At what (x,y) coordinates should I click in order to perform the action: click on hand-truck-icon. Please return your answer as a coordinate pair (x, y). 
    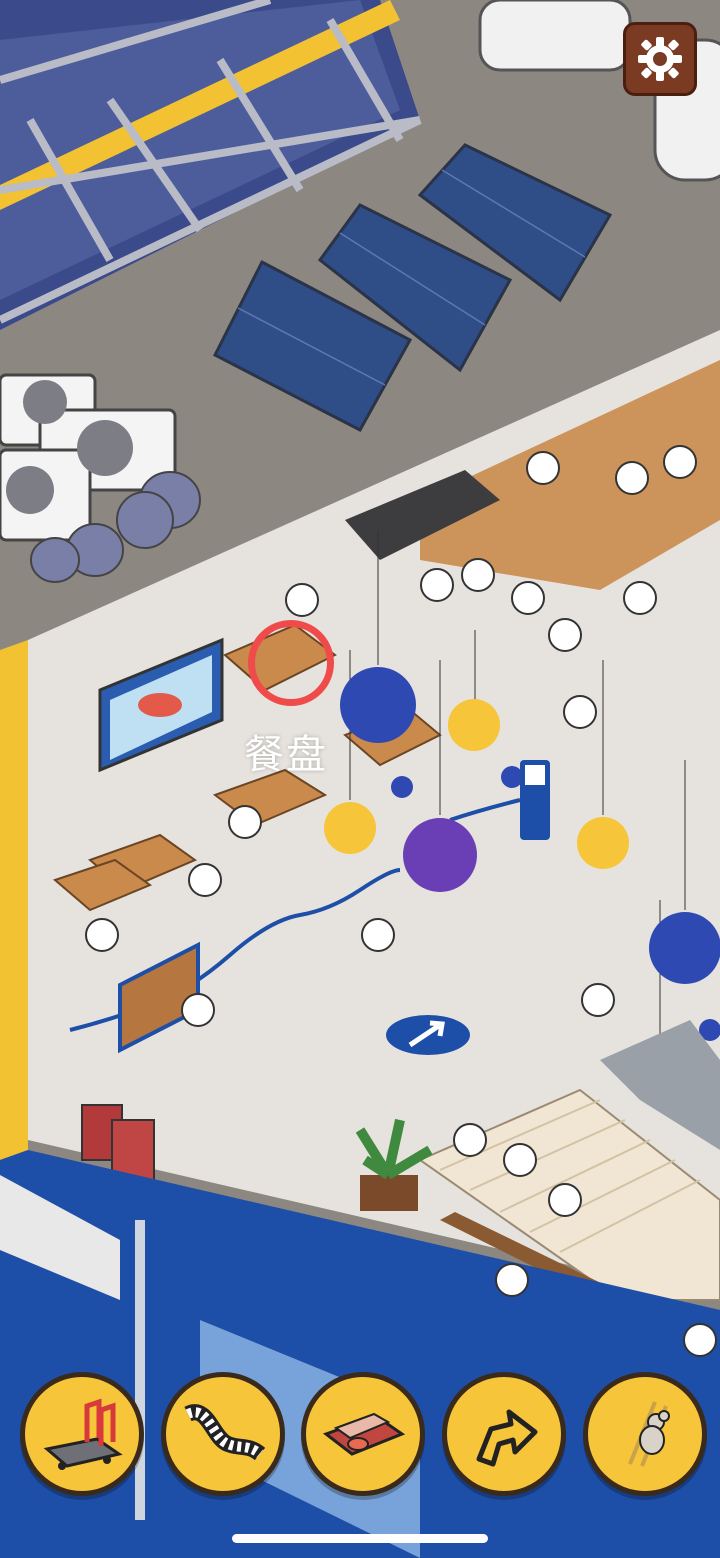
    Looking at the image, I should click on (83, 1434).